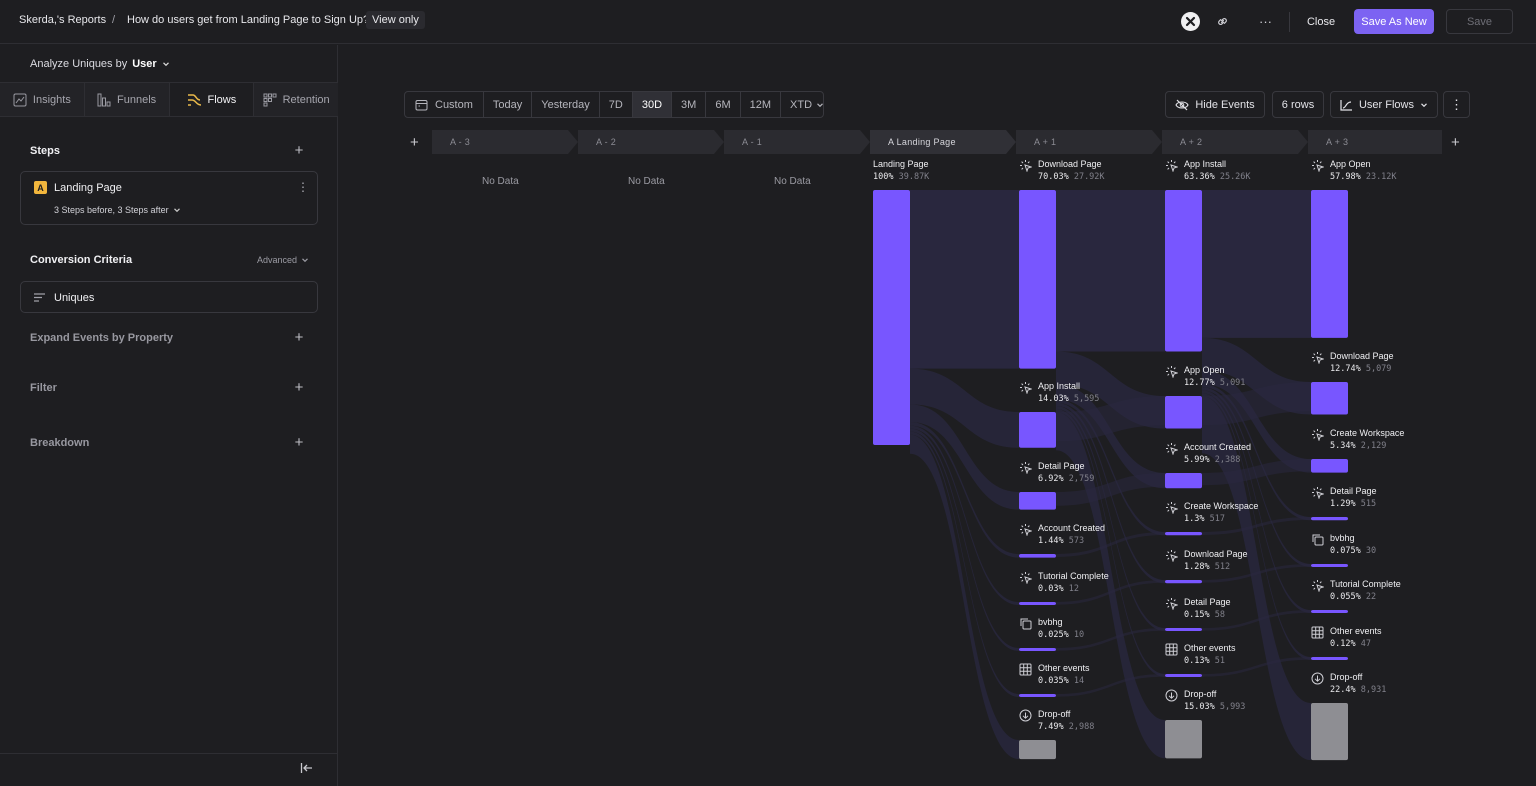 This screenshot has width=1536, height=786. I want to click on node-label: Download Page 70.03% 27.92K, so click(1071, 170).